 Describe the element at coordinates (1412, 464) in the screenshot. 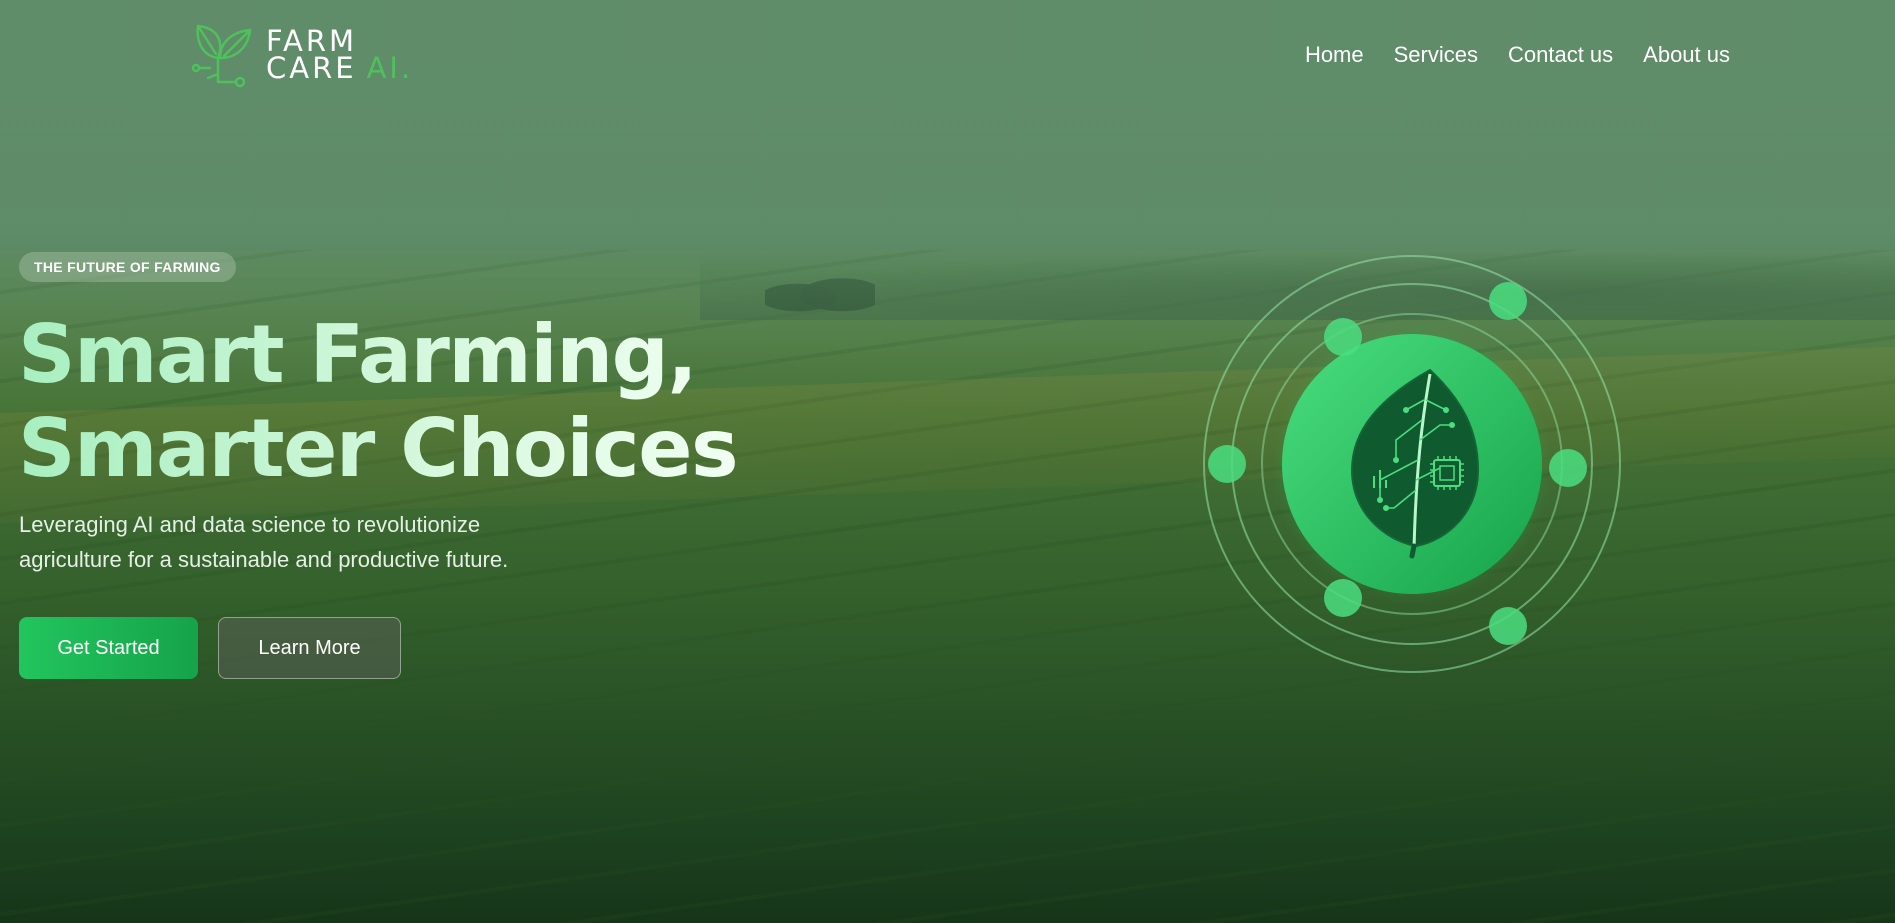

I see `leaf-circuit-illustration` at that location.